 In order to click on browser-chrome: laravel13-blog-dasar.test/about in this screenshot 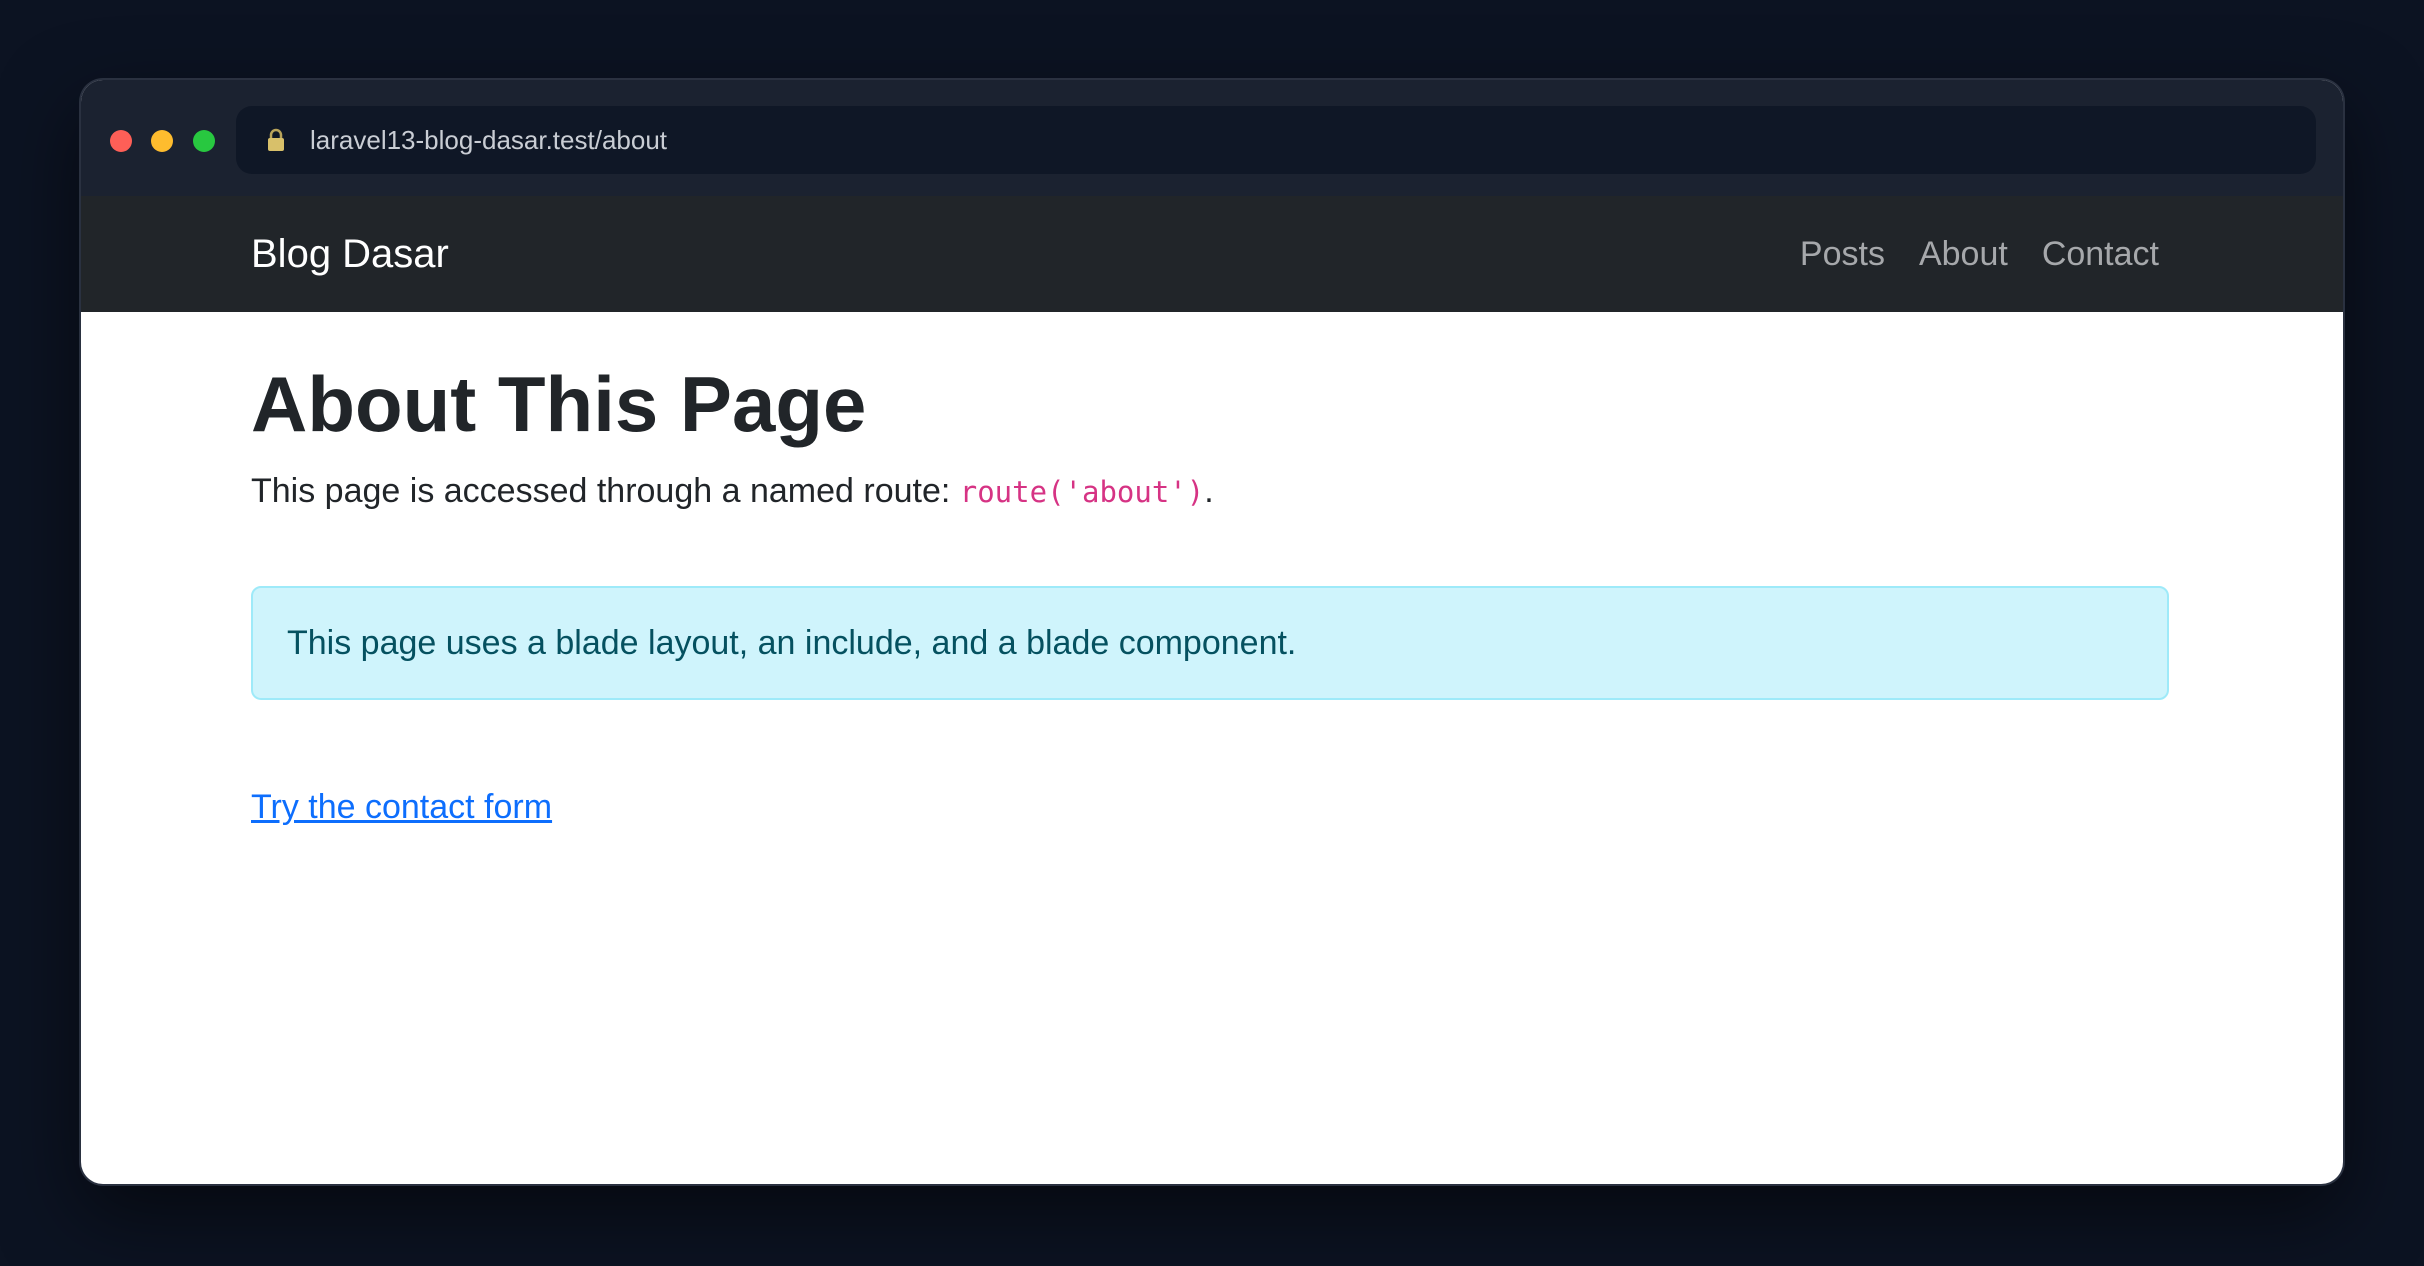, I will do `click(1212, 138)`.